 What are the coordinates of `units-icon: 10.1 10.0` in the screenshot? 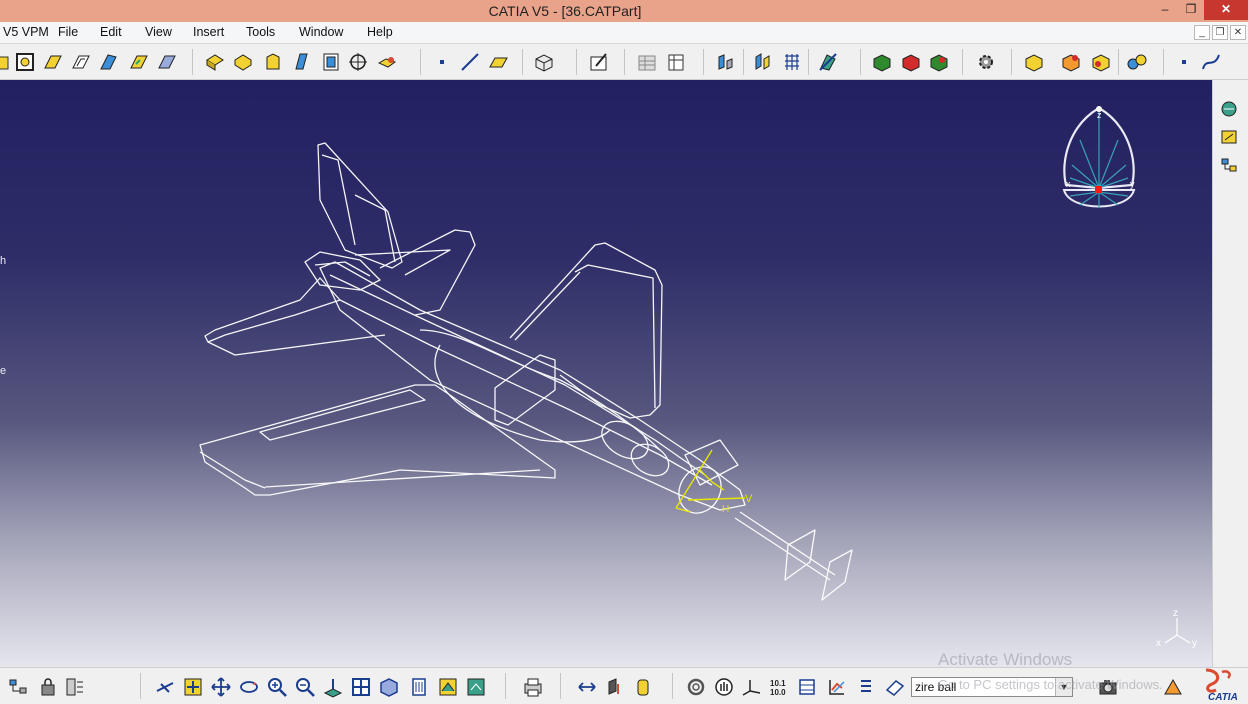 It's located at (779, 687).